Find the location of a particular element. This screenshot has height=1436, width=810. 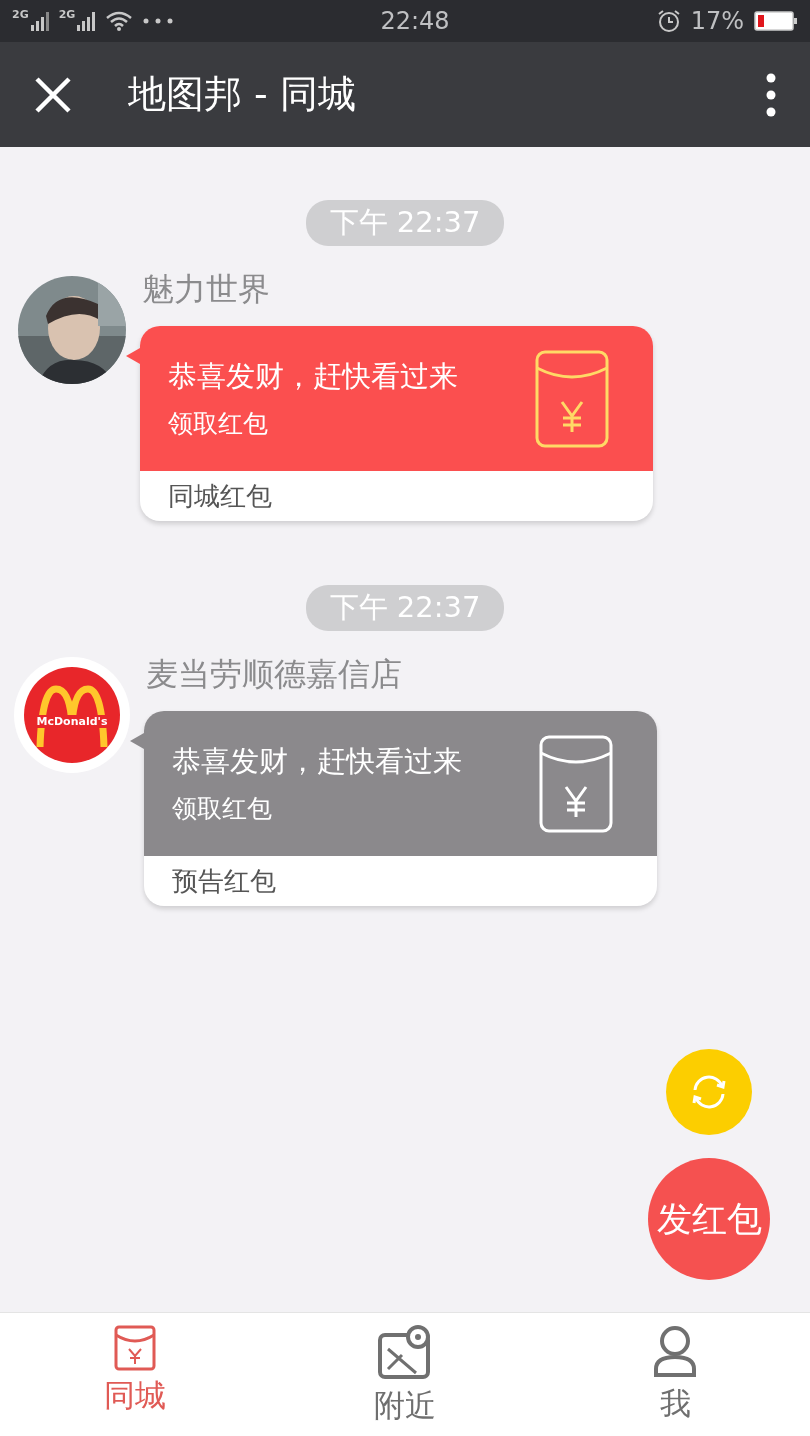

more-icon is located at coordinates (158, 21).